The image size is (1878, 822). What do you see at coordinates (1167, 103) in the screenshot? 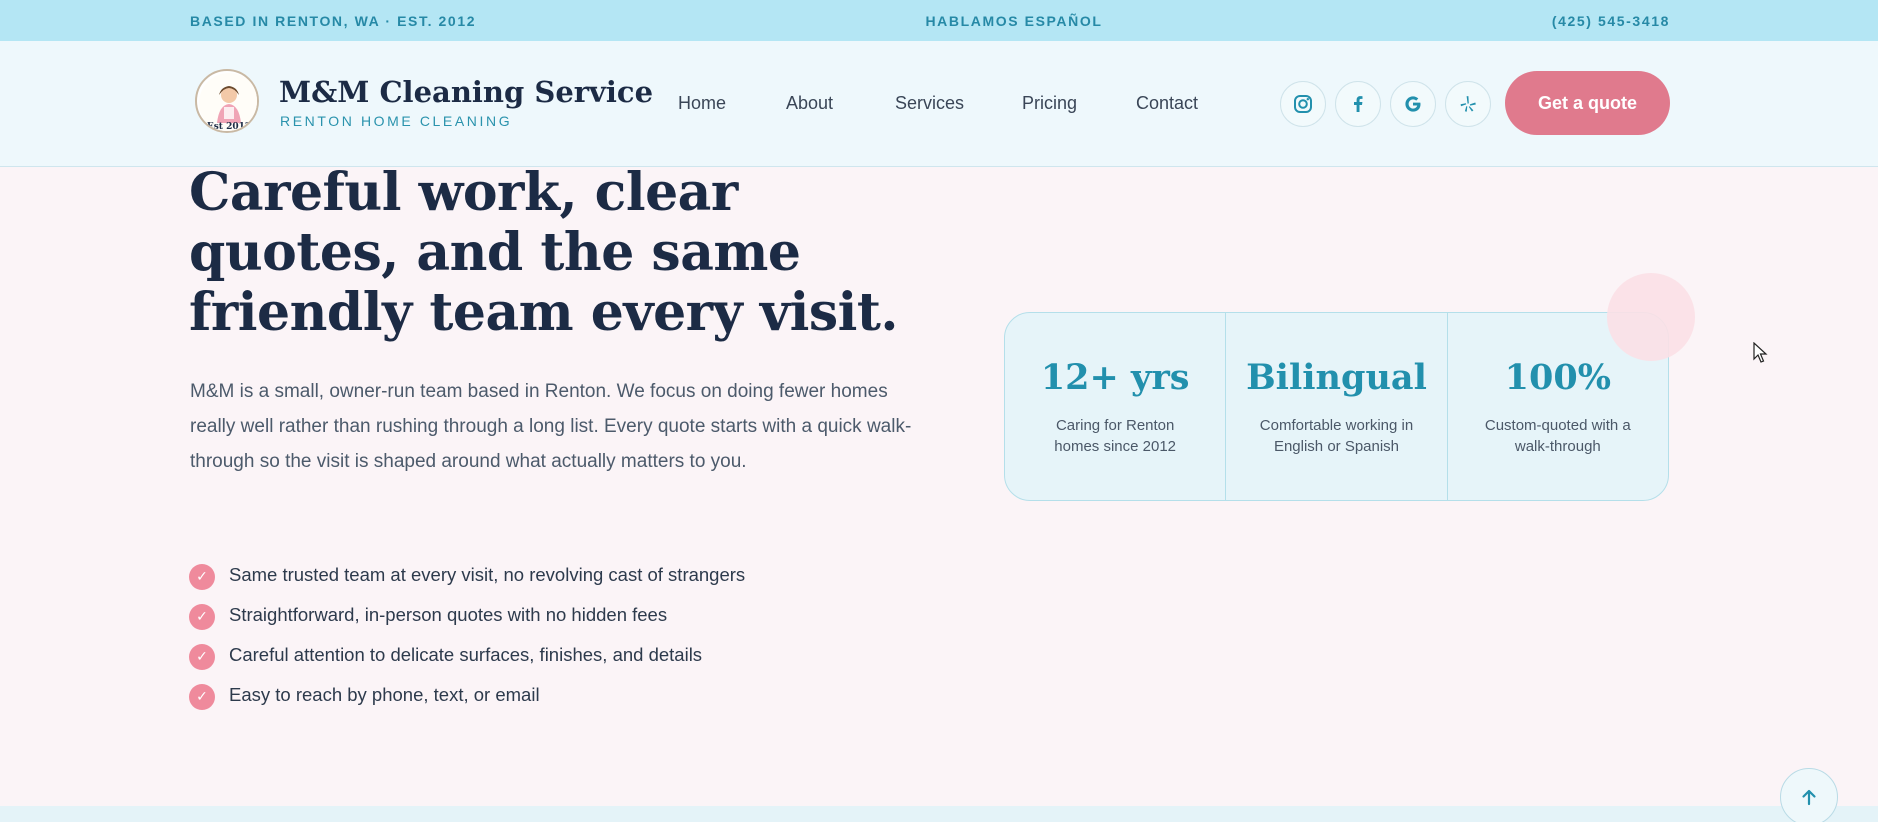
I see `nav-contact: Contact` at bounding box center [1167, 103].